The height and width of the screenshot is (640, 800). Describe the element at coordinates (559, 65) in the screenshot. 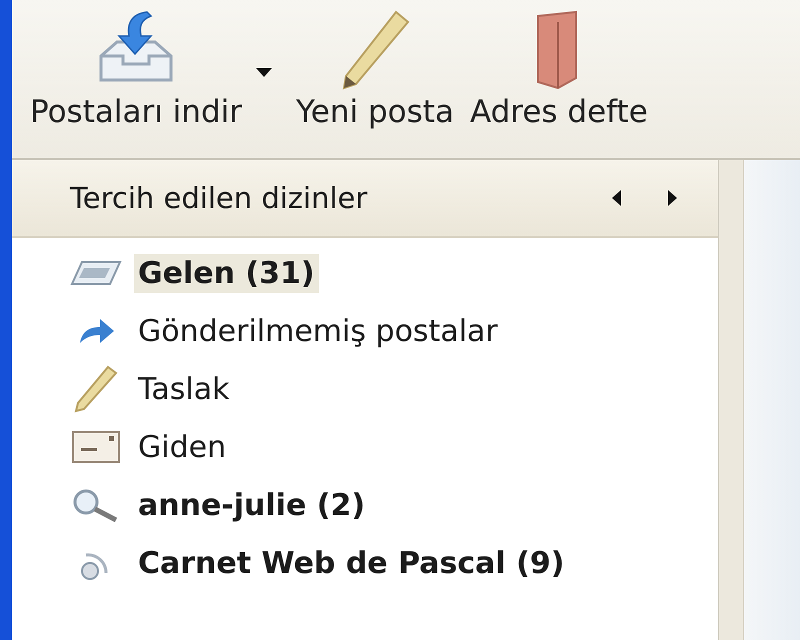

I see `toolbar-button: Adres defte` at that location.